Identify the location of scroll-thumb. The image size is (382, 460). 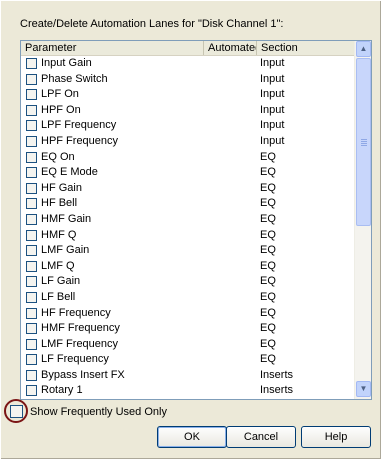
(363, 142).